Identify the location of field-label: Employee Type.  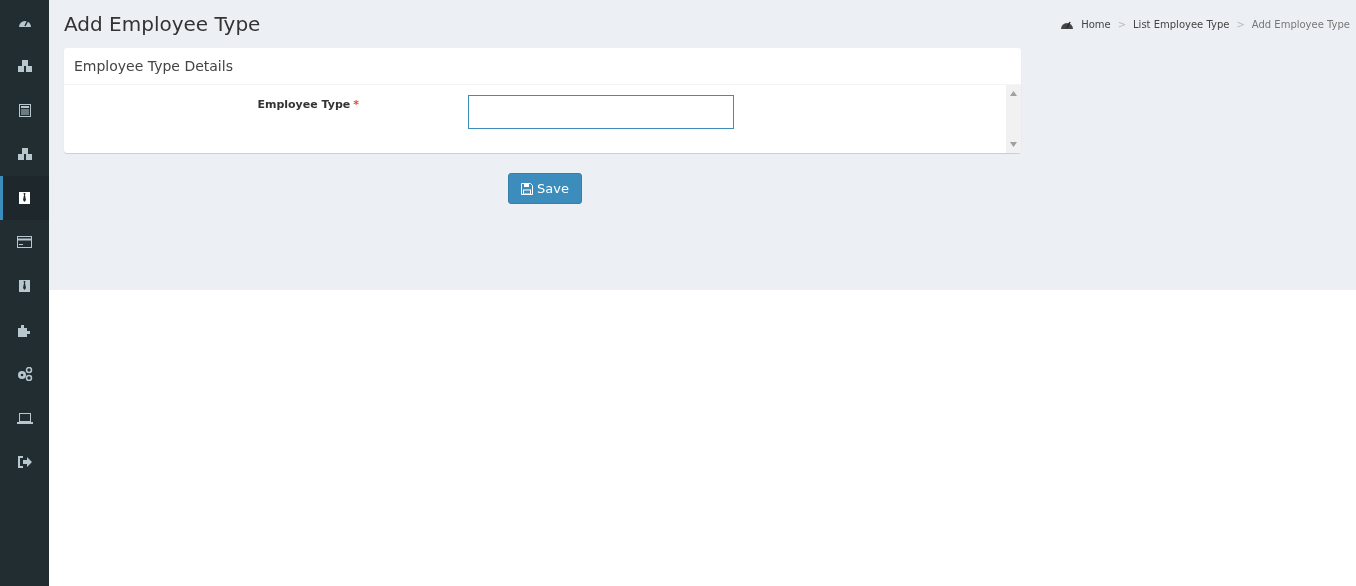
(304, 104).